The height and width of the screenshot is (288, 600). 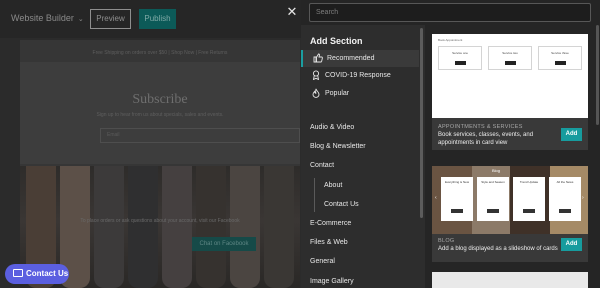 I want to click on chevron-down-icon: ⌄, so click(x=80, y=19).